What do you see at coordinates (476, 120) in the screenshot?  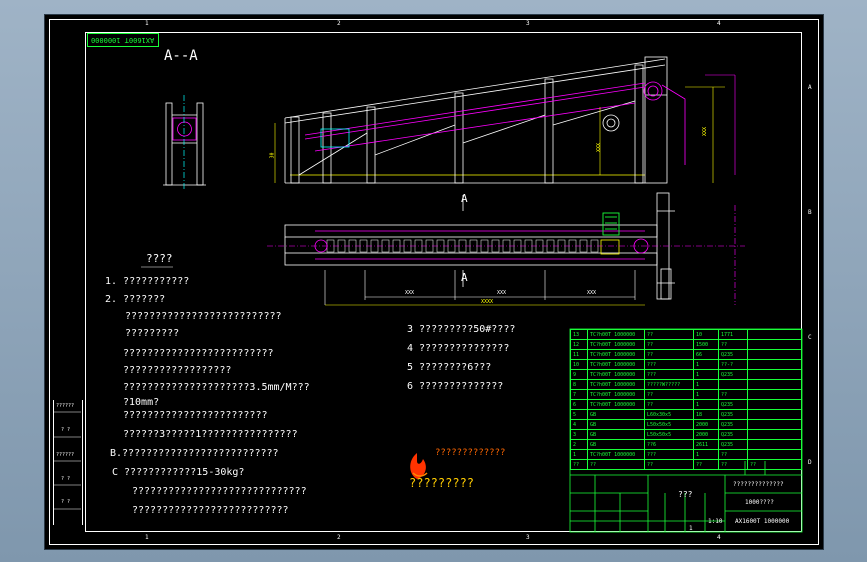 I see `side-elevation` at bounding box center [476, 120].